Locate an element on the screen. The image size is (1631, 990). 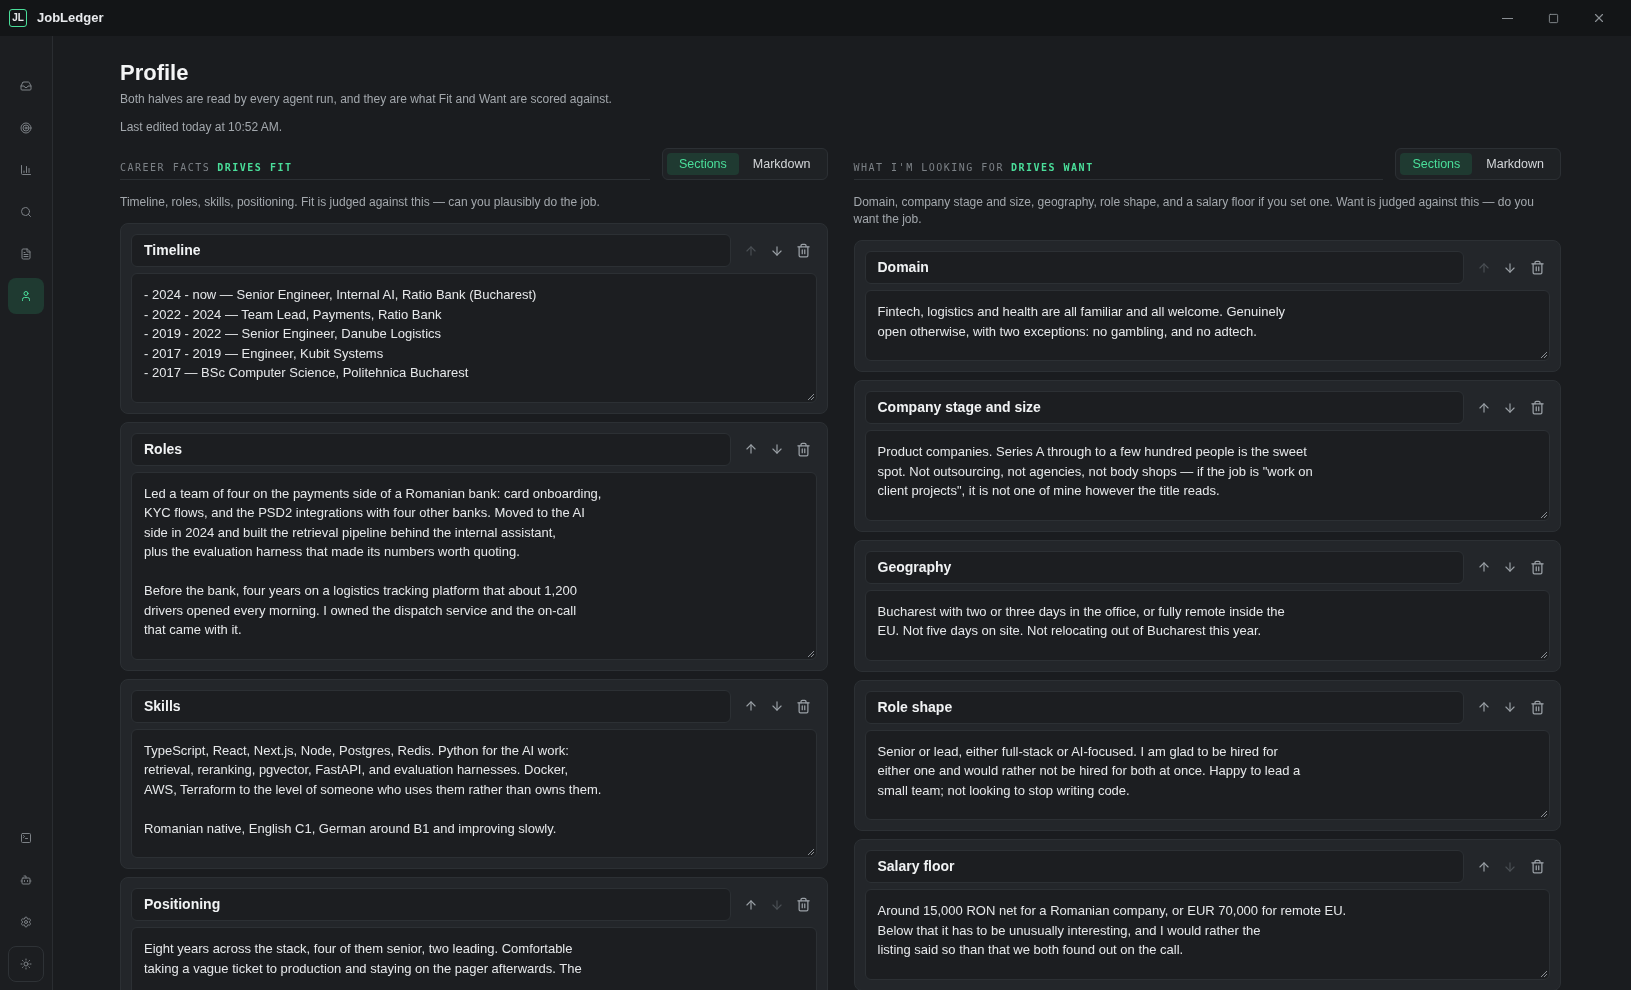
user-nav-button is located at coordinates (26, 296).